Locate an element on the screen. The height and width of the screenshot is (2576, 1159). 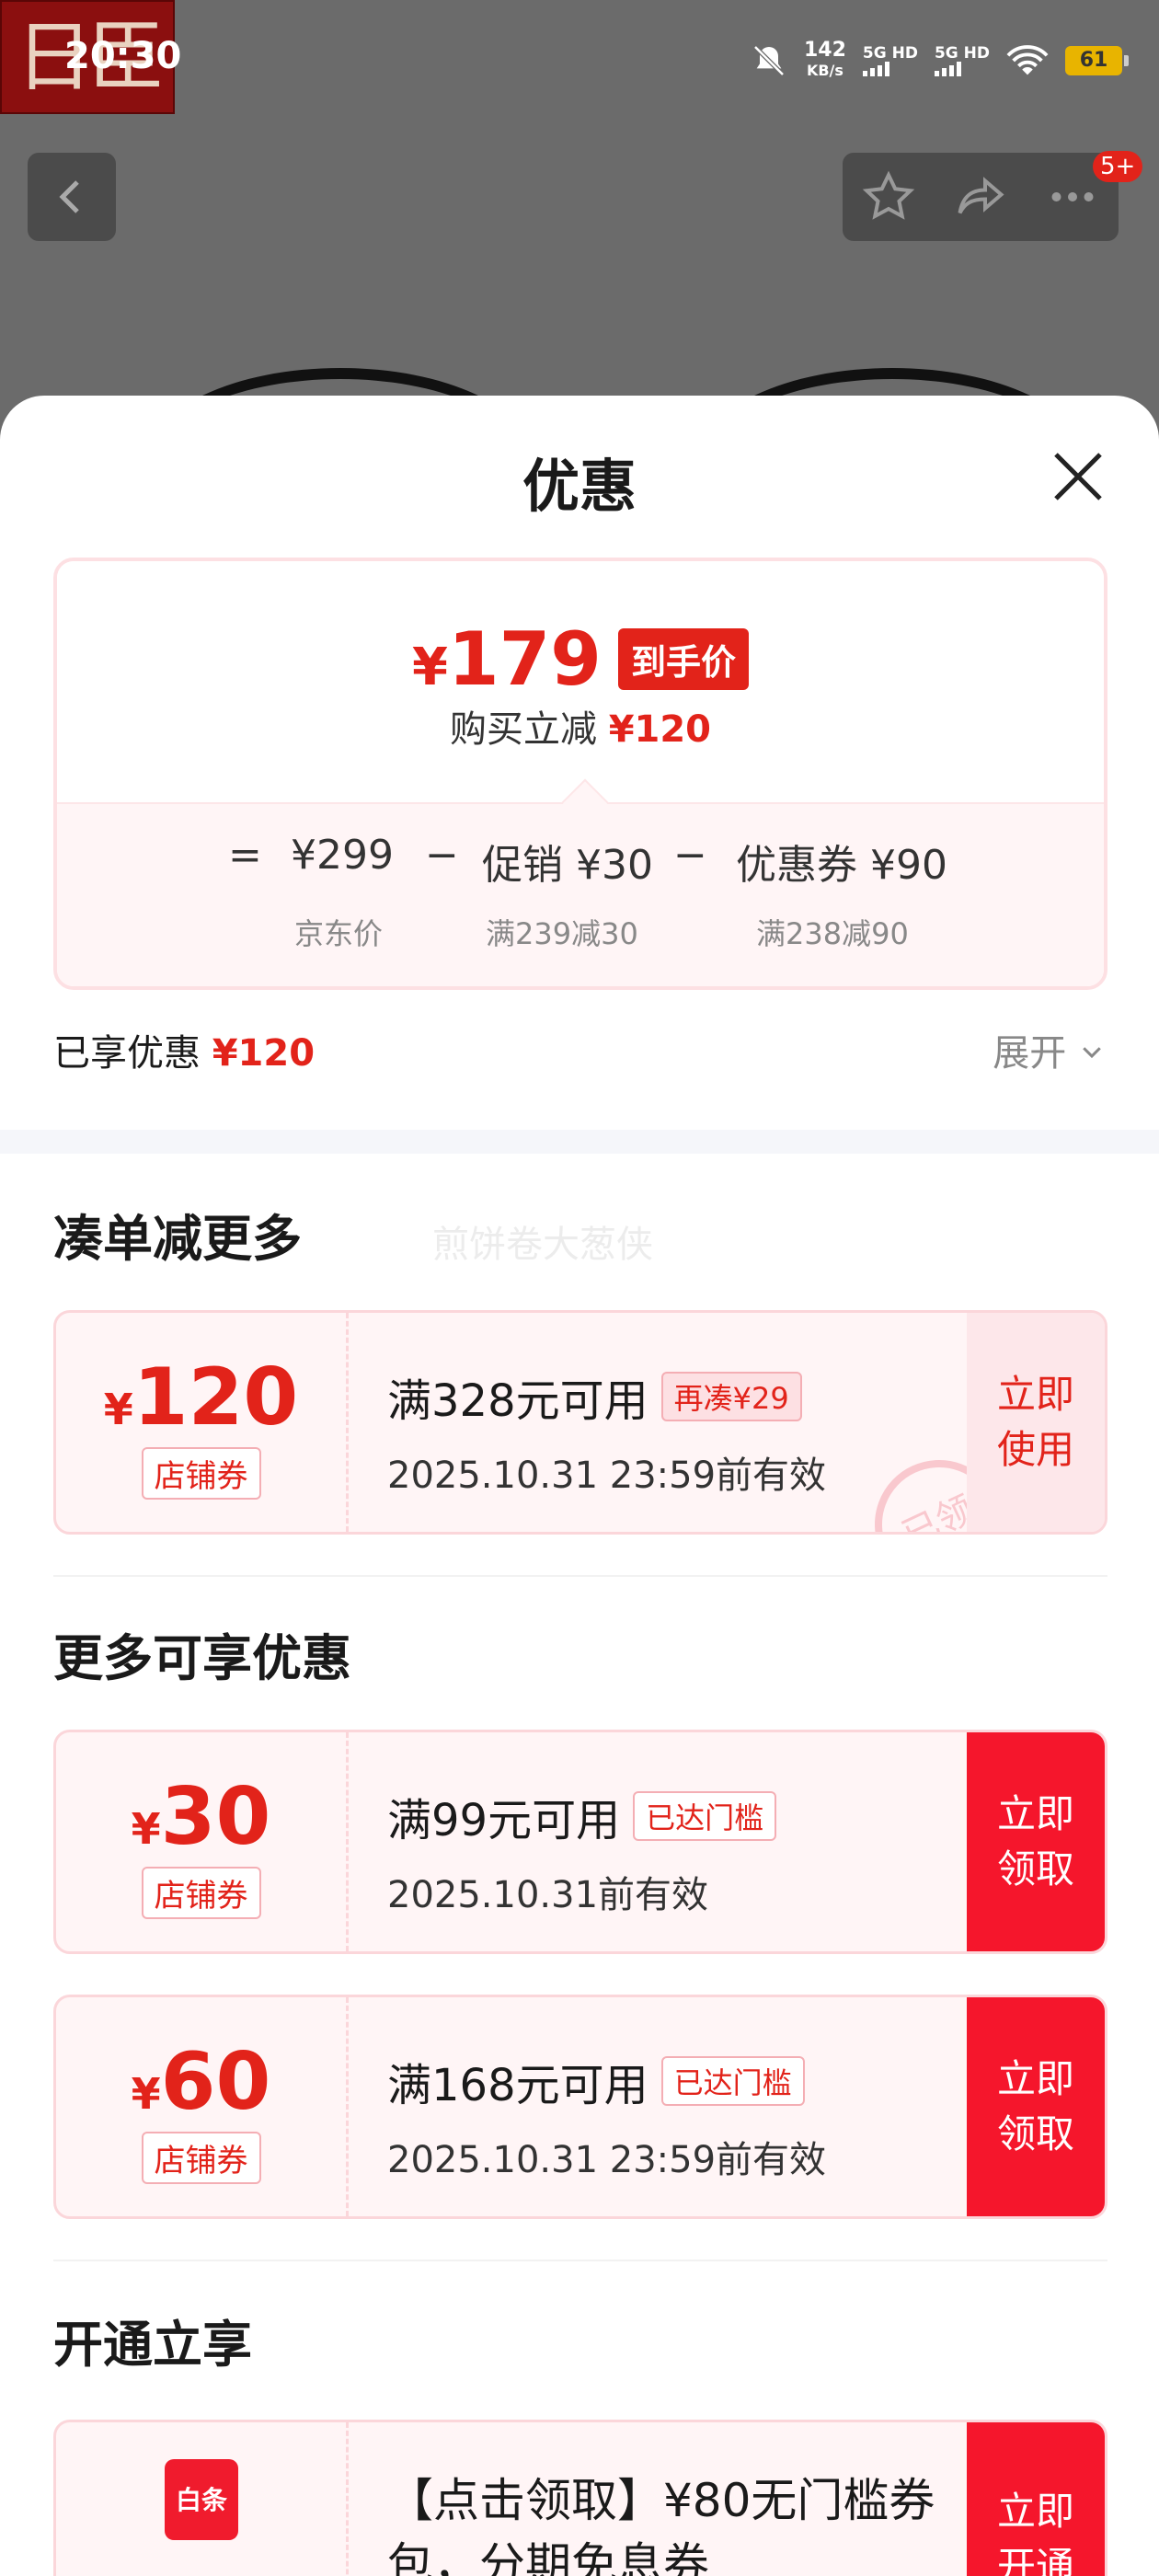
coupon-condition: 满99元可用 is located at coordinates (504, 1820).